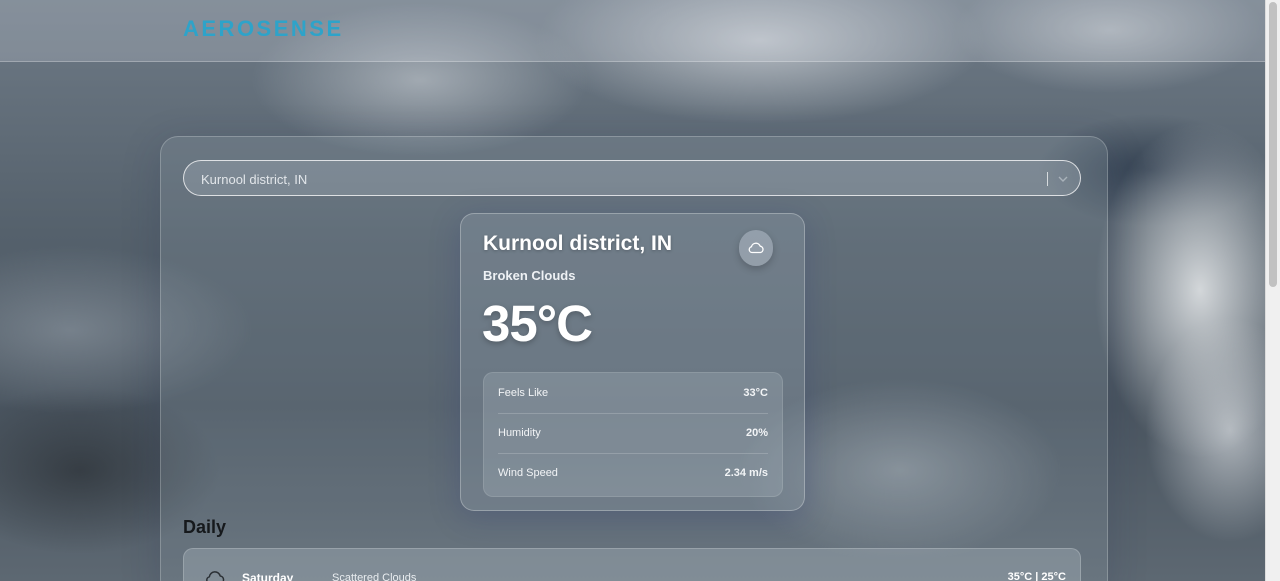 This screenshot has width=1280, height=581. I want to click on forecast-condition: Scattered Clouds, so click(374, 576).